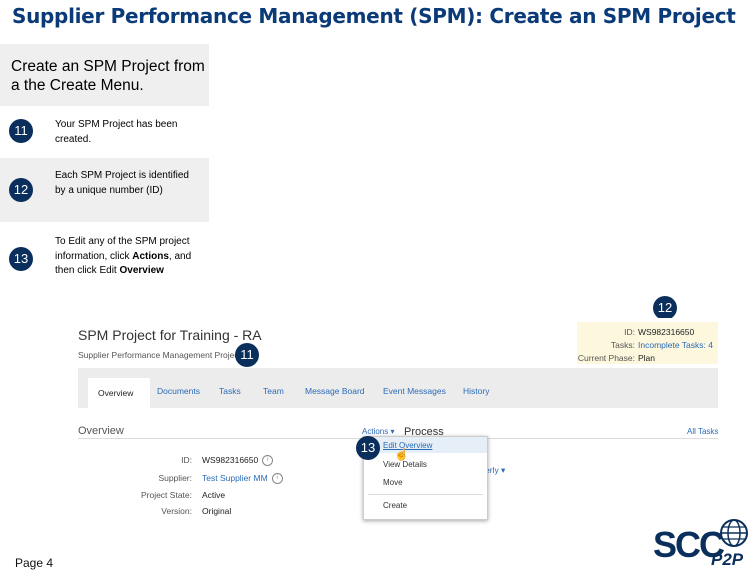  What do you see at coordinates (273, 391) in the screenshot?
I see `tab-team: Team` at bounding box center [273, 391].